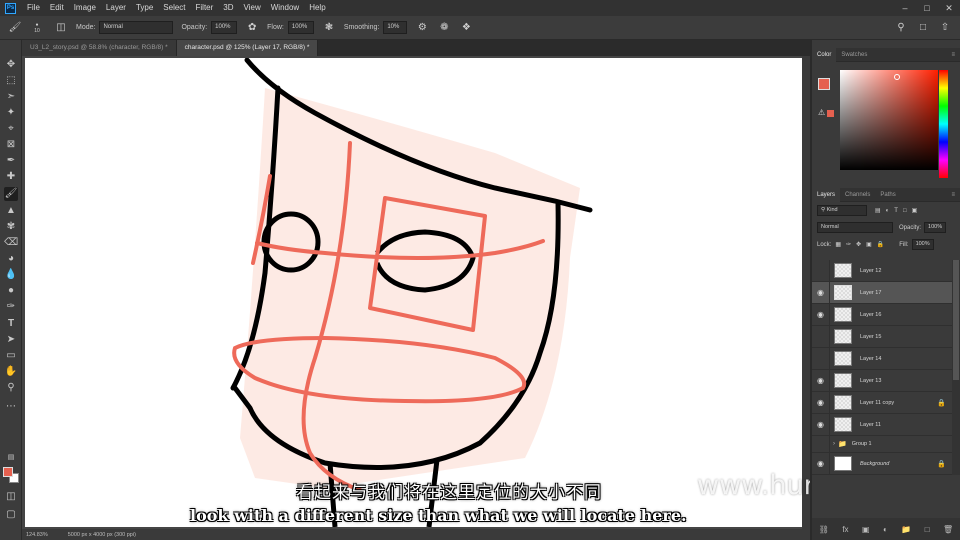 This screenshot has height=540, width=960. I want to click on screen-mode-icon: ▢, so click(11, 515).